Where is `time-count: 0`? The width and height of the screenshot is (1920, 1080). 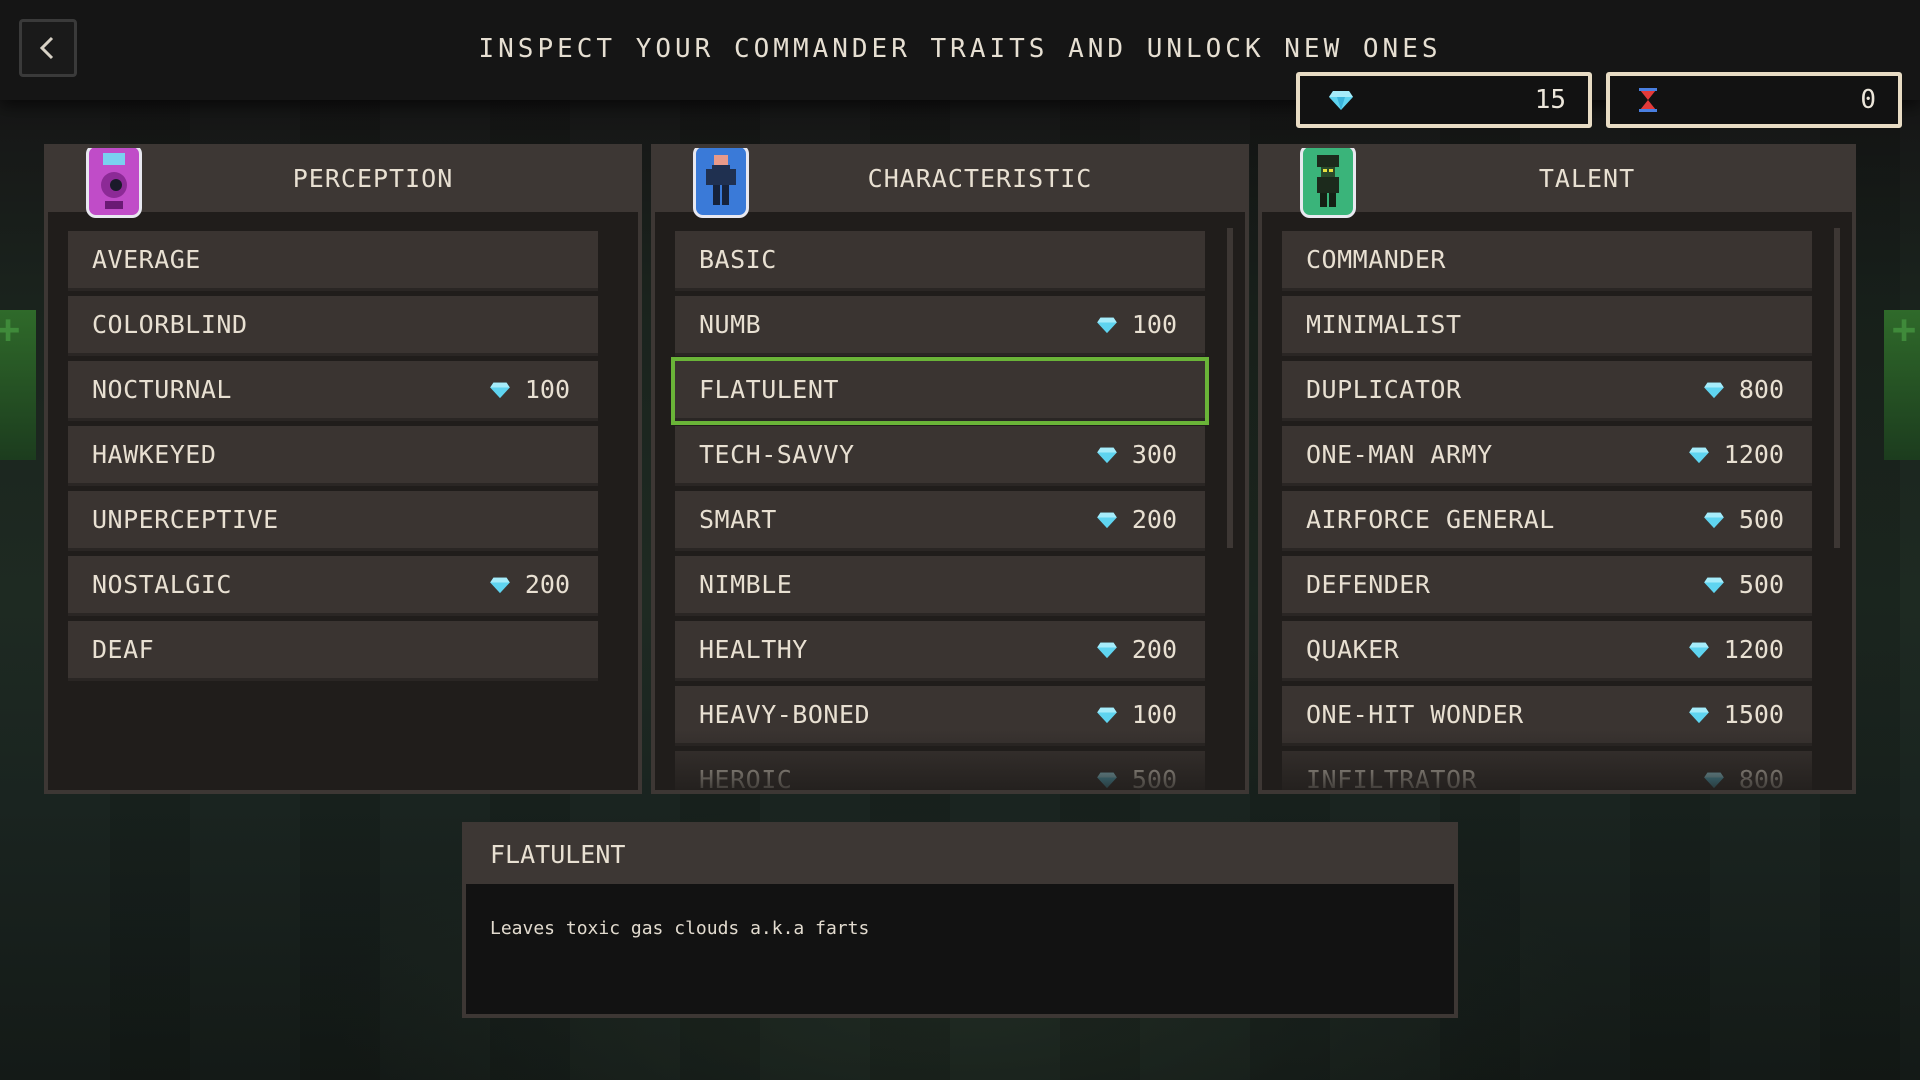
time-count: 0 is located at coordinates (1868, 100).